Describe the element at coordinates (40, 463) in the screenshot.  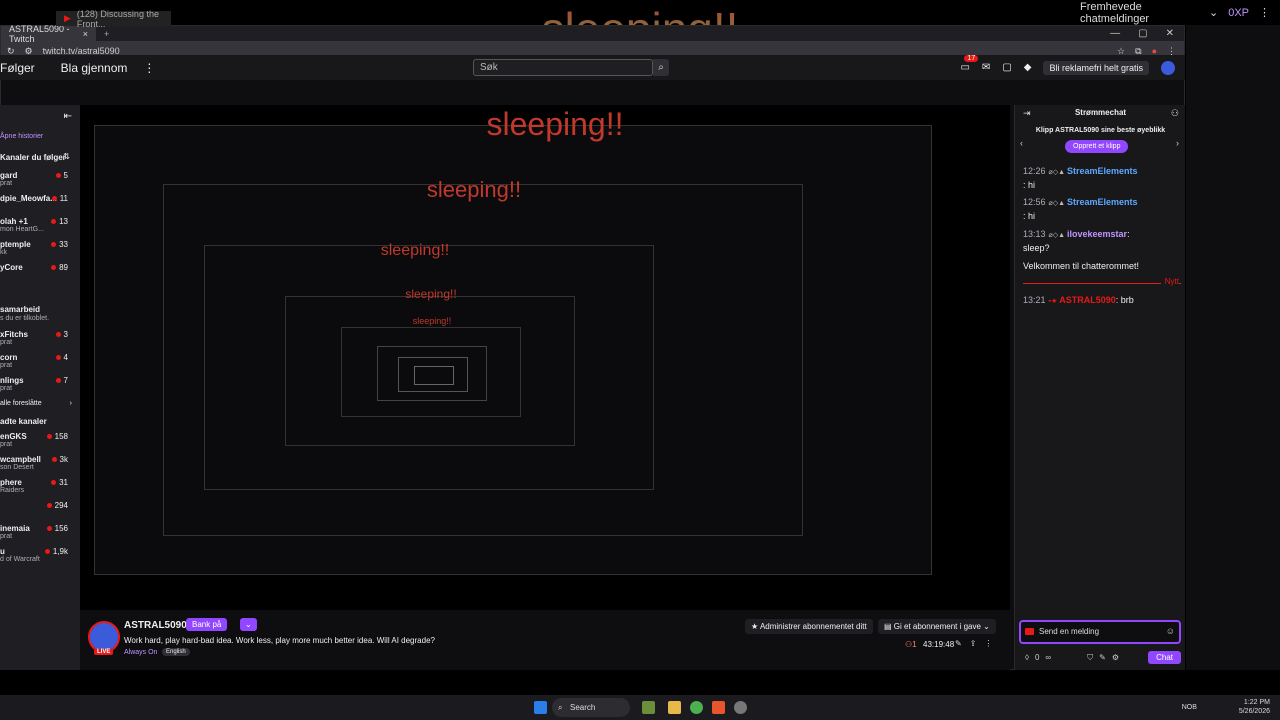
I see `sidebar-channel: wcampbell son Desert 3k` at that location.